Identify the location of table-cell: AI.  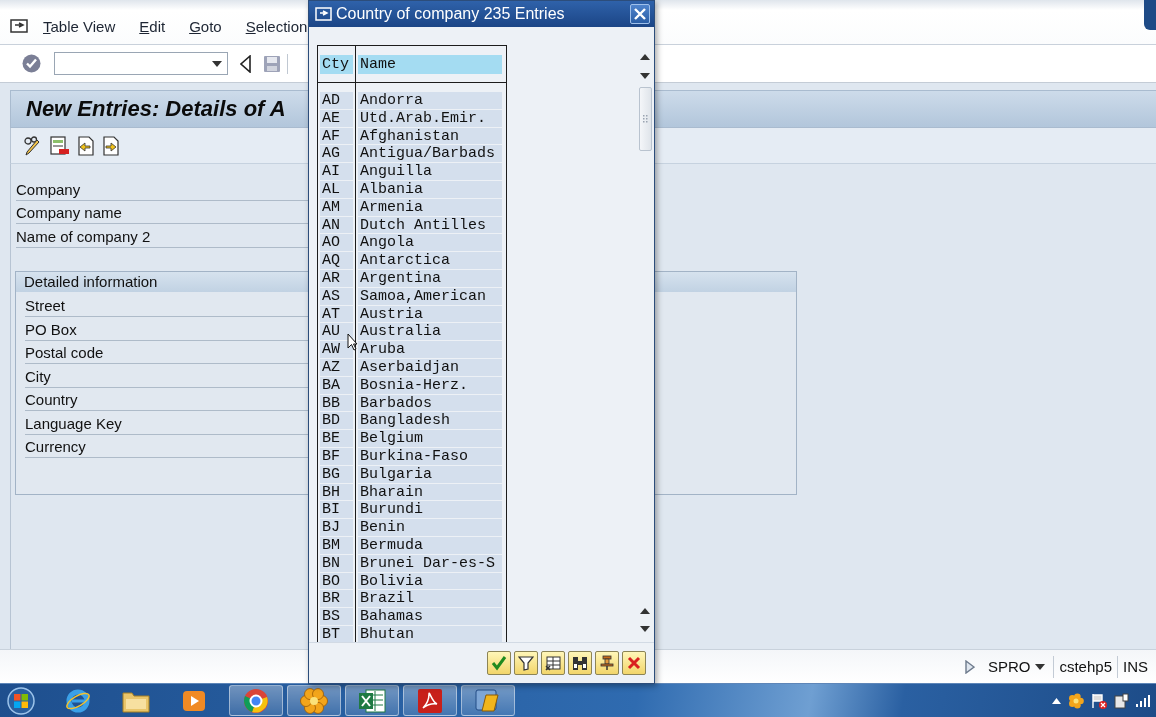
(336, 171).